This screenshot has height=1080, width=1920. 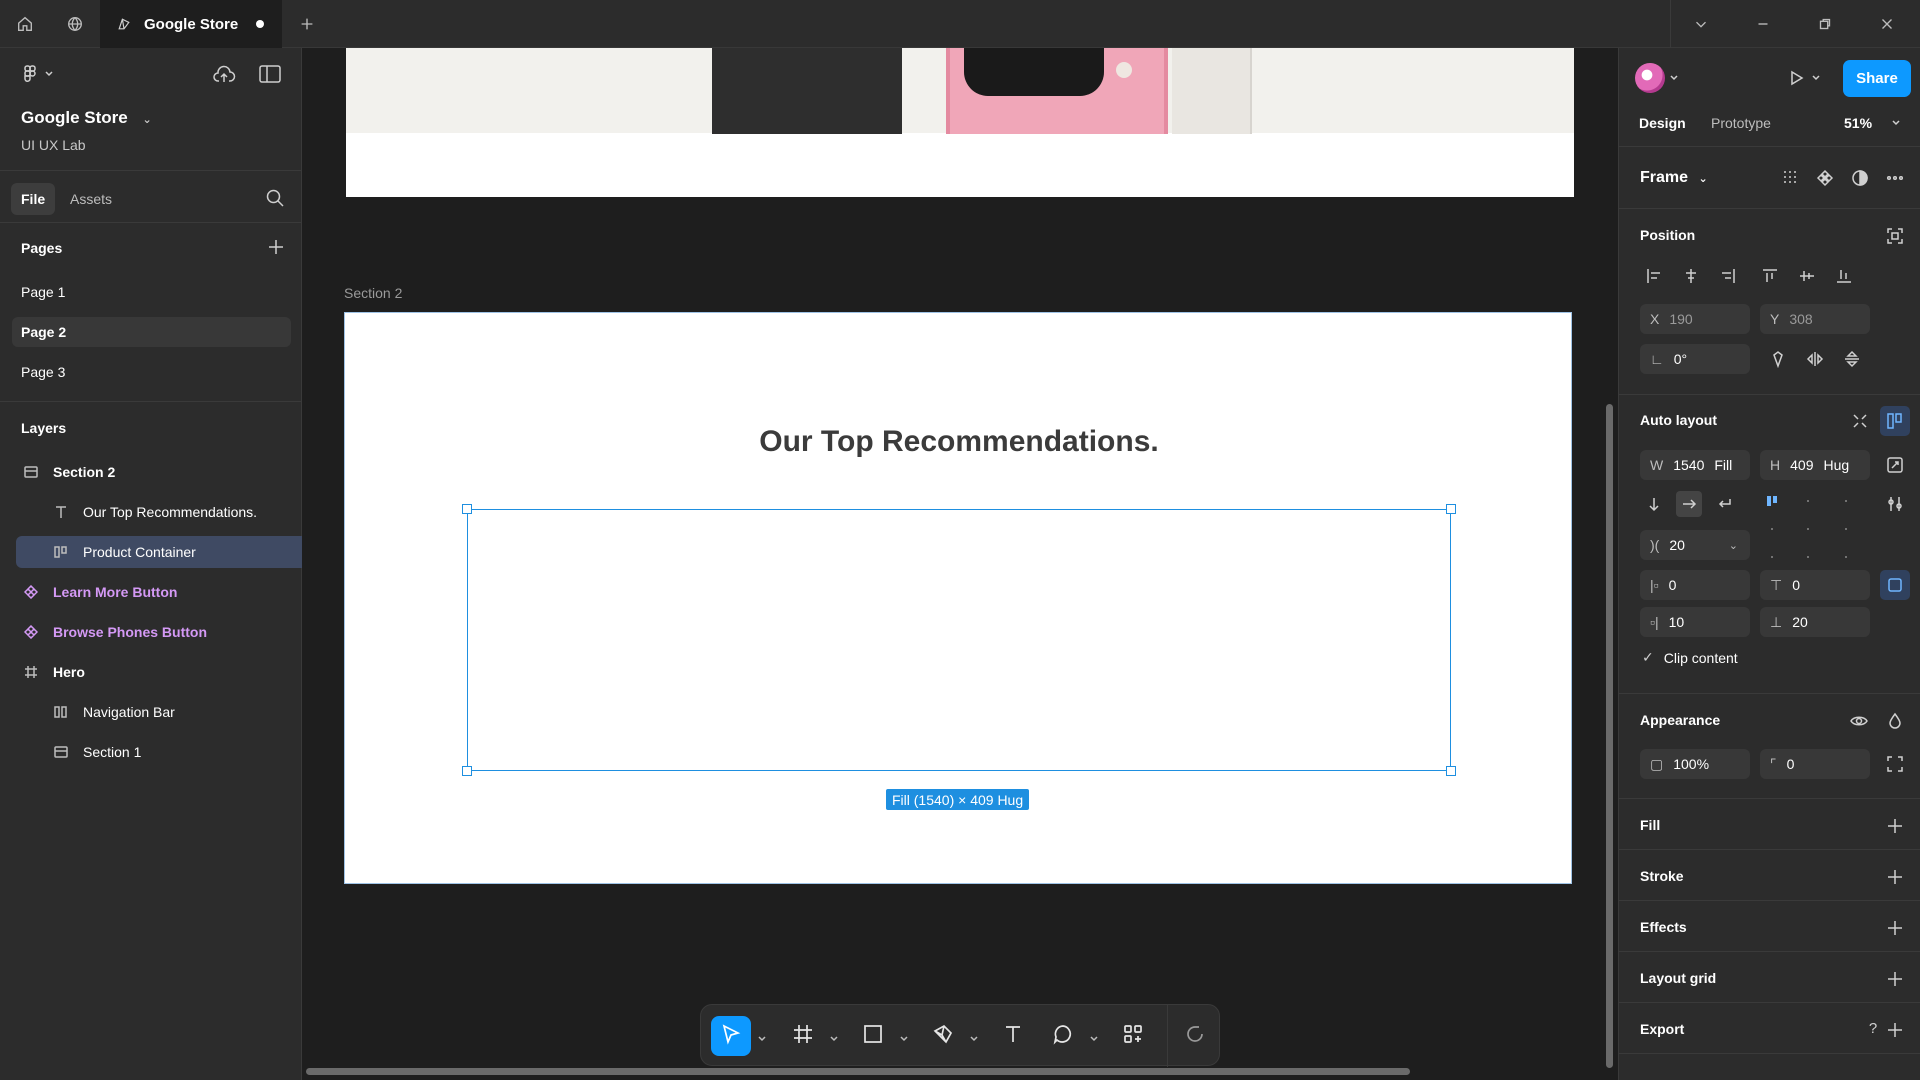 I want to click on hero-frame, so click(x=960, y=122).